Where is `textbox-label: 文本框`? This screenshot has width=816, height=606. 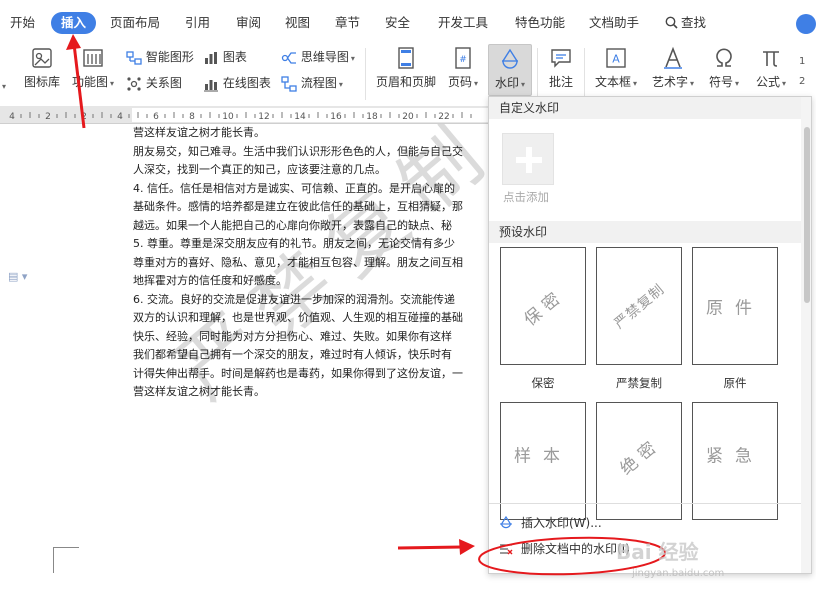 textbox-label: 文本框 is located at coordinates (612, 82).